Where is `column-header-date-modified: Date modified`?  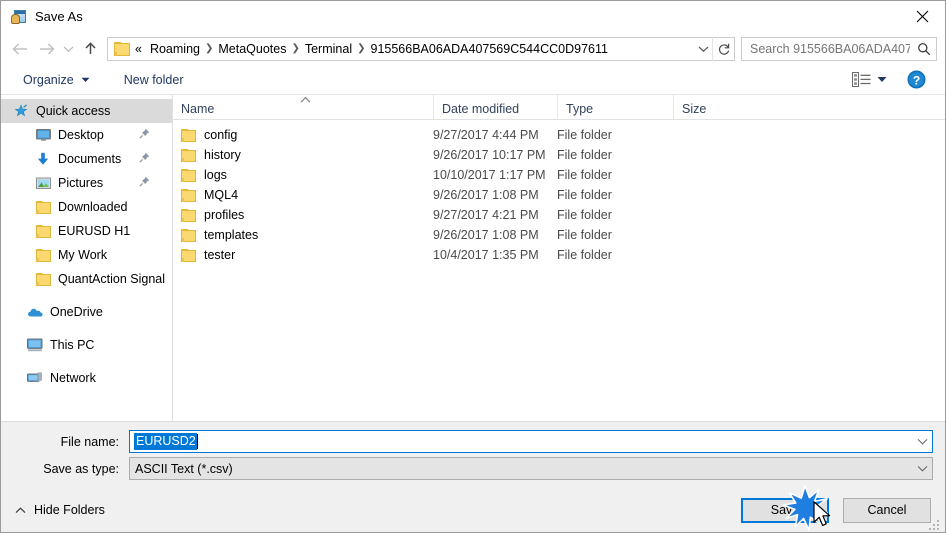
column-header-date-modified: Date modified is located at coordinates (495, 107).